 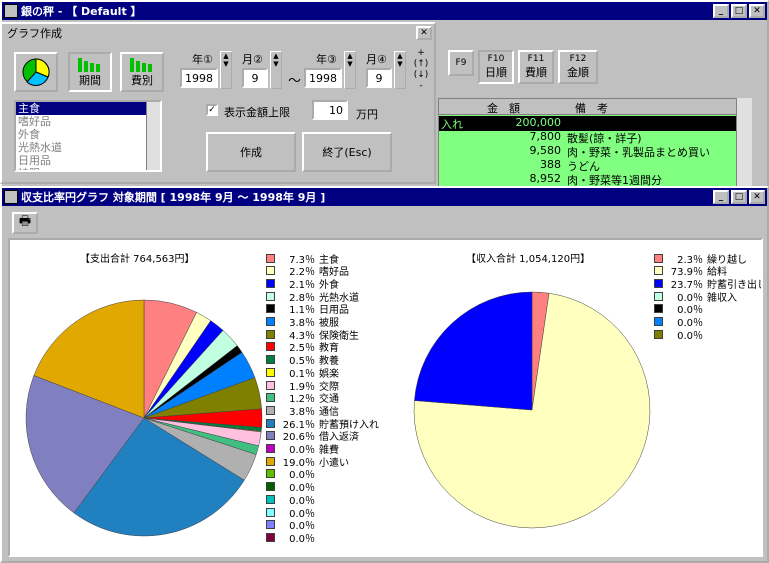 I want to click on category-listbox: 主食嗜好品外食光熱水道日用品被服, so click(x=88, y=136).